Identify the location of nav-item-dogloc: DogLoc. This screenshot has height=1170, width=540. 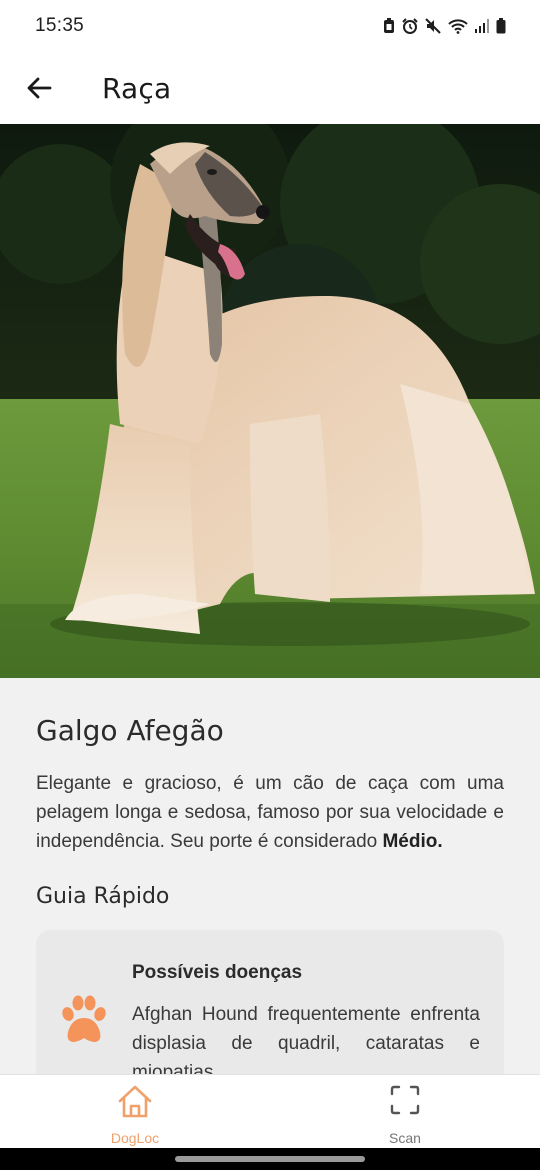
(135, 1112).